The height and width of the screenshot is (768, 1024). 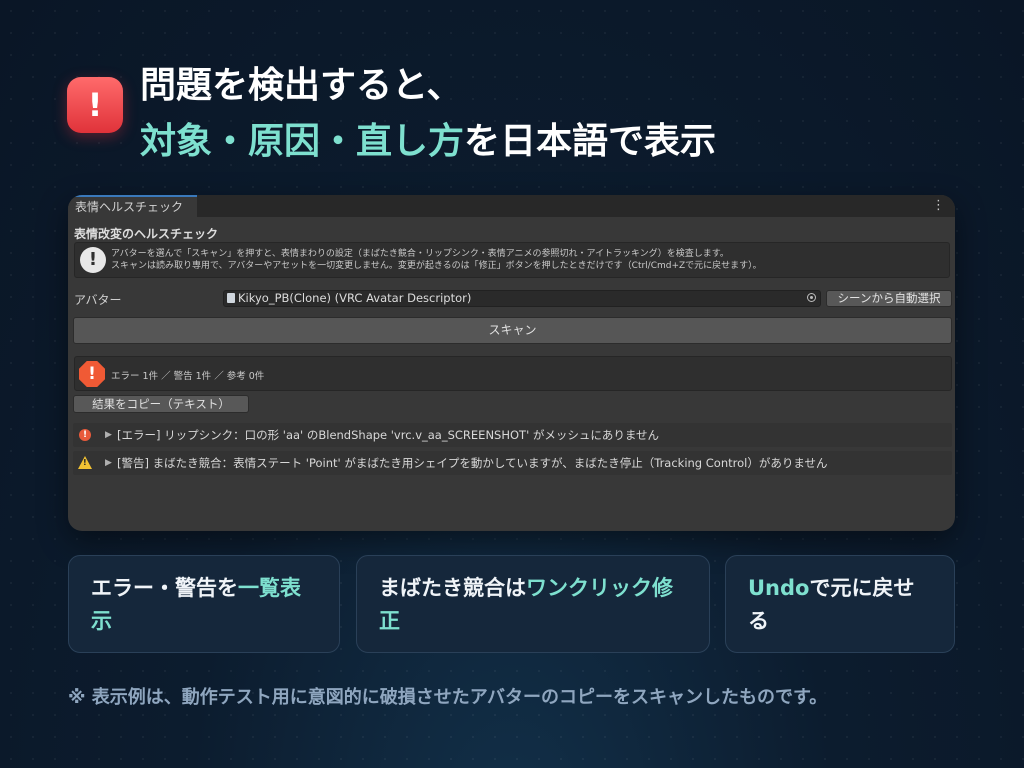 What do you see at coordinates (512, 330) in the screenshot?
I see `scan-button: スキャン` at bounding box center [512, 330].